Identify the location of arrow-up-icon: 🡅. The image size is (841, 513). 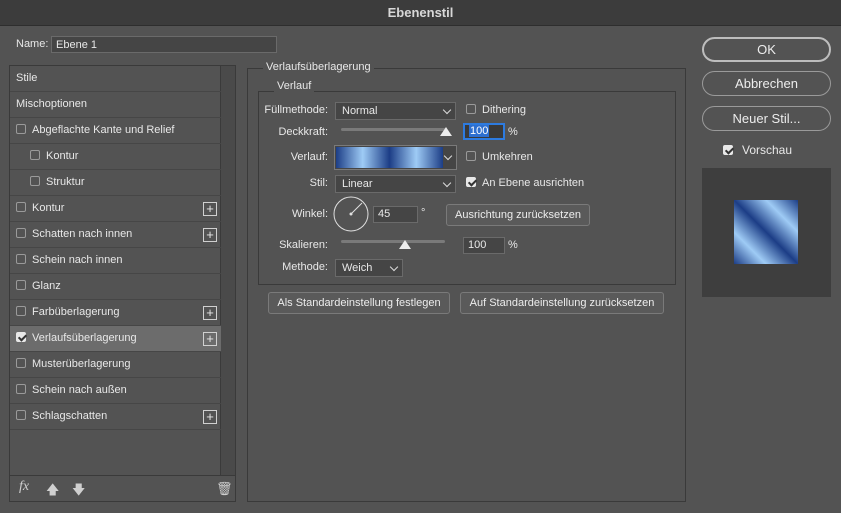
(52, 492).